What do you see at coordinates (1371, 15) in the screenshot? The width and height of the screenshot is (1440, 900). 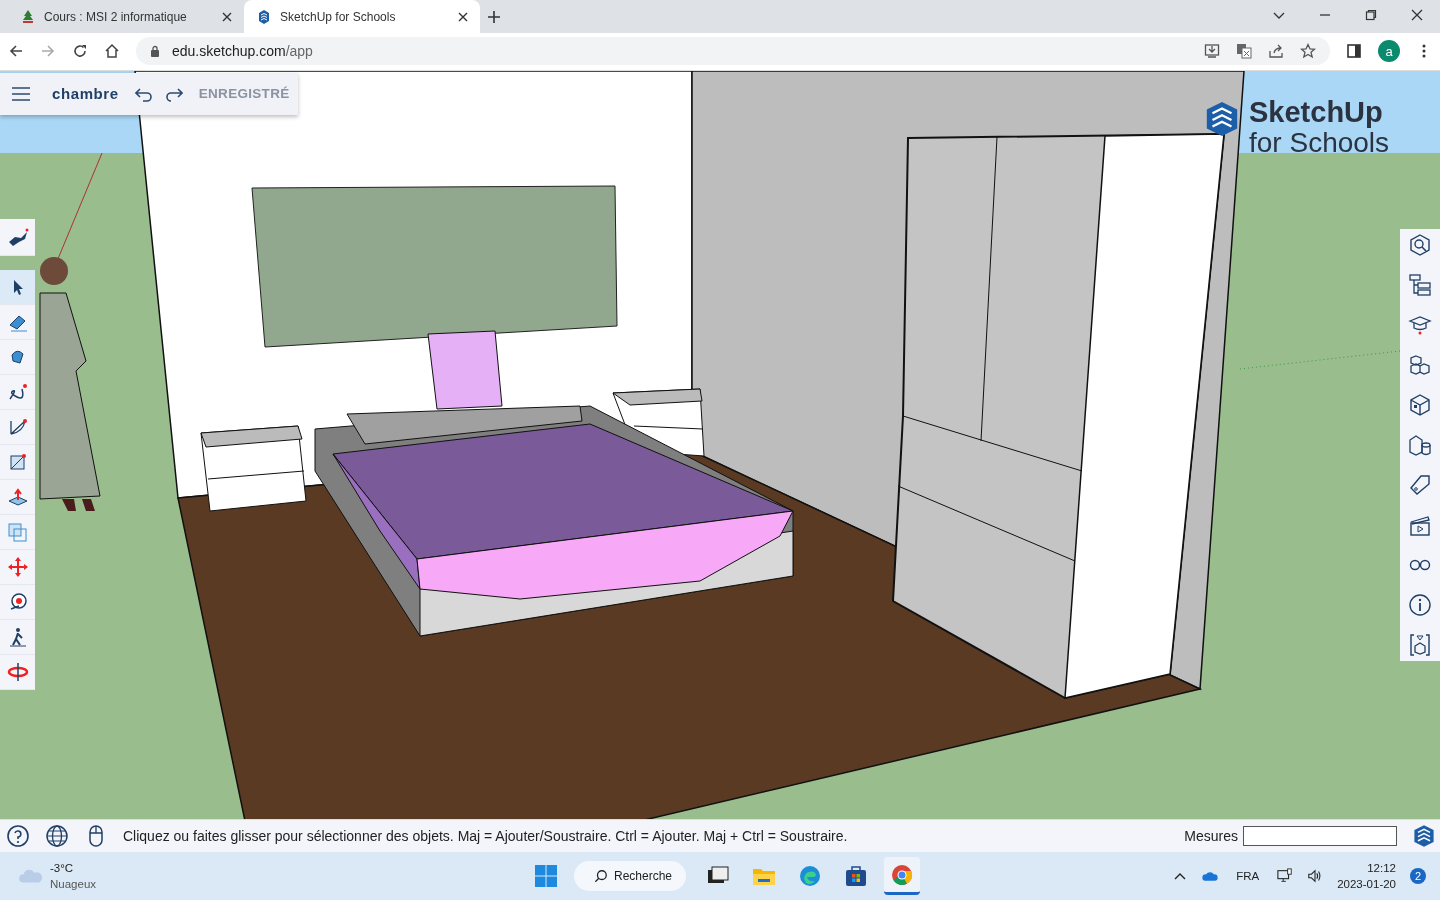 I see `restore-icon` at bounding box center [1371, 15].